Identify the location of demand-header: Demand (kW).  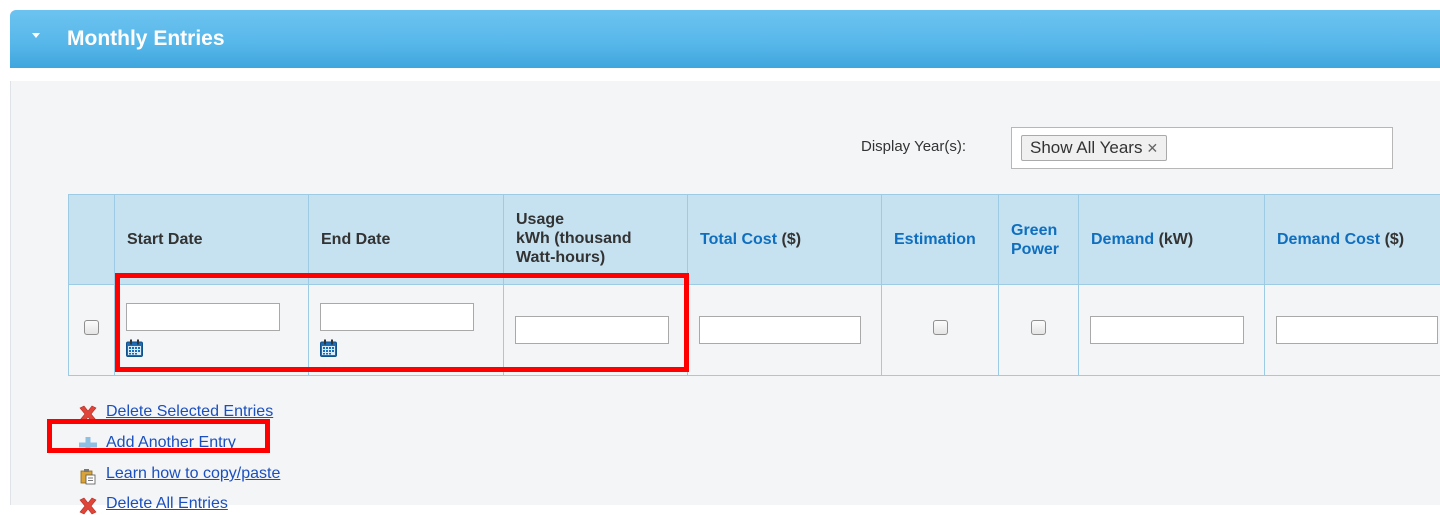
(1172, 240).